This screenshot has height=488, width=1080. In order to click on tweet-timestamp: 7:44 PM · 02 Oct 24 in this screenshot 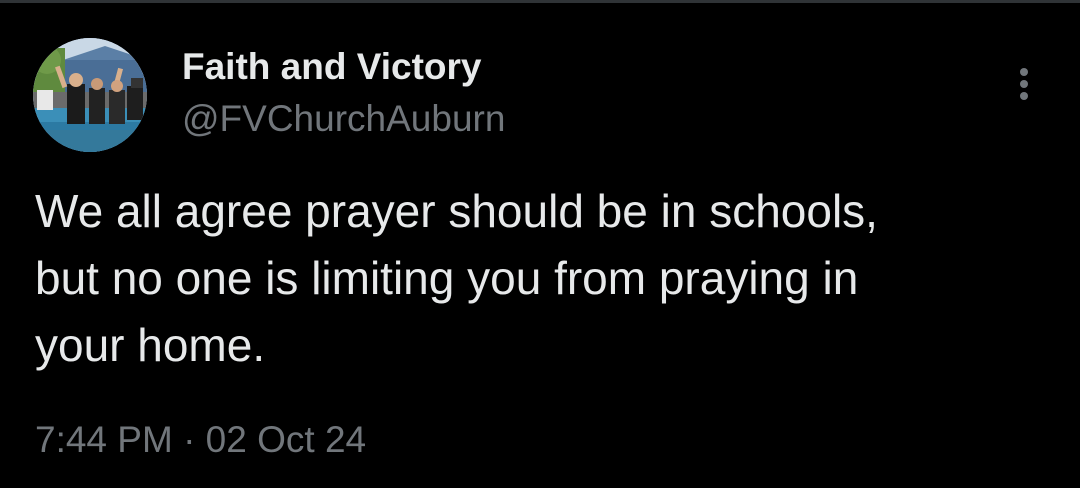, I will do `click(200, 440)`.